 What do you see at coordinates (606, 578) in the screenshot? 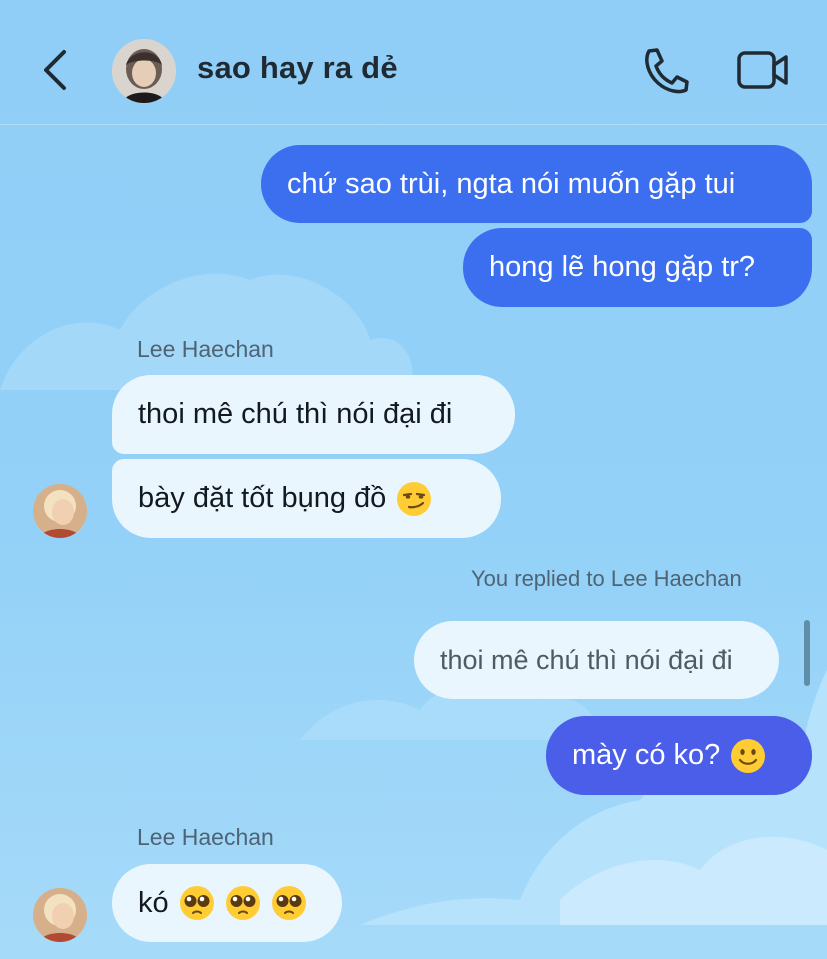
I see `reply-context-label: You replied to Lee Haechan` at bounding box center [606, 578].